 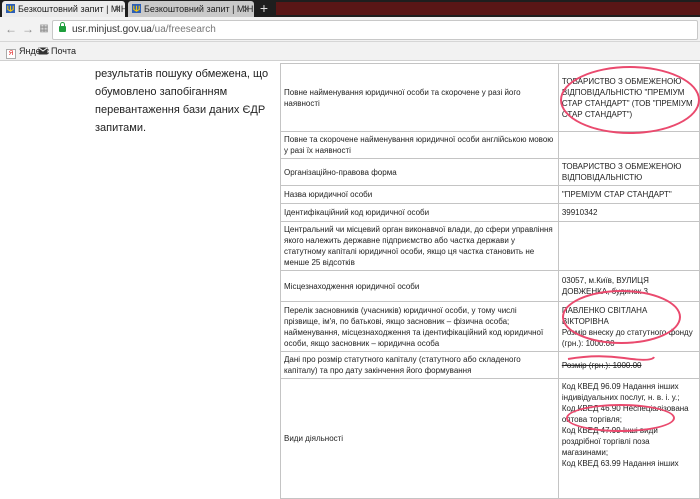 I want to click on mail-icon, so click(x=43, y=51).